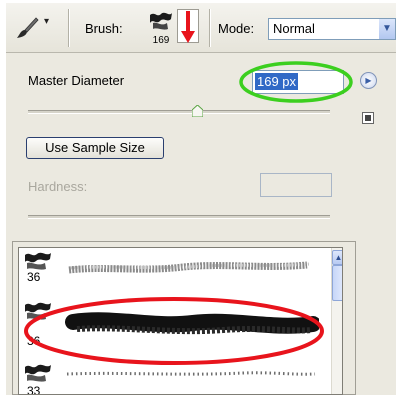  Describe the element at coordinates (174, 331) in the screenshot. I see `red-highlight-annotation` at that location.